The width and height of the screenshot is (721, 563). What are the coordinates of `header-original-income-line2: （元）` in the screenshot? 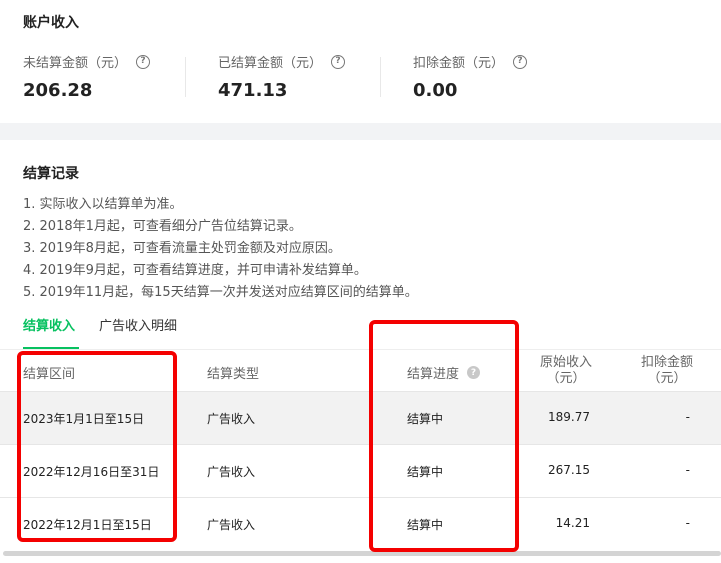 It's located at (566, 378).